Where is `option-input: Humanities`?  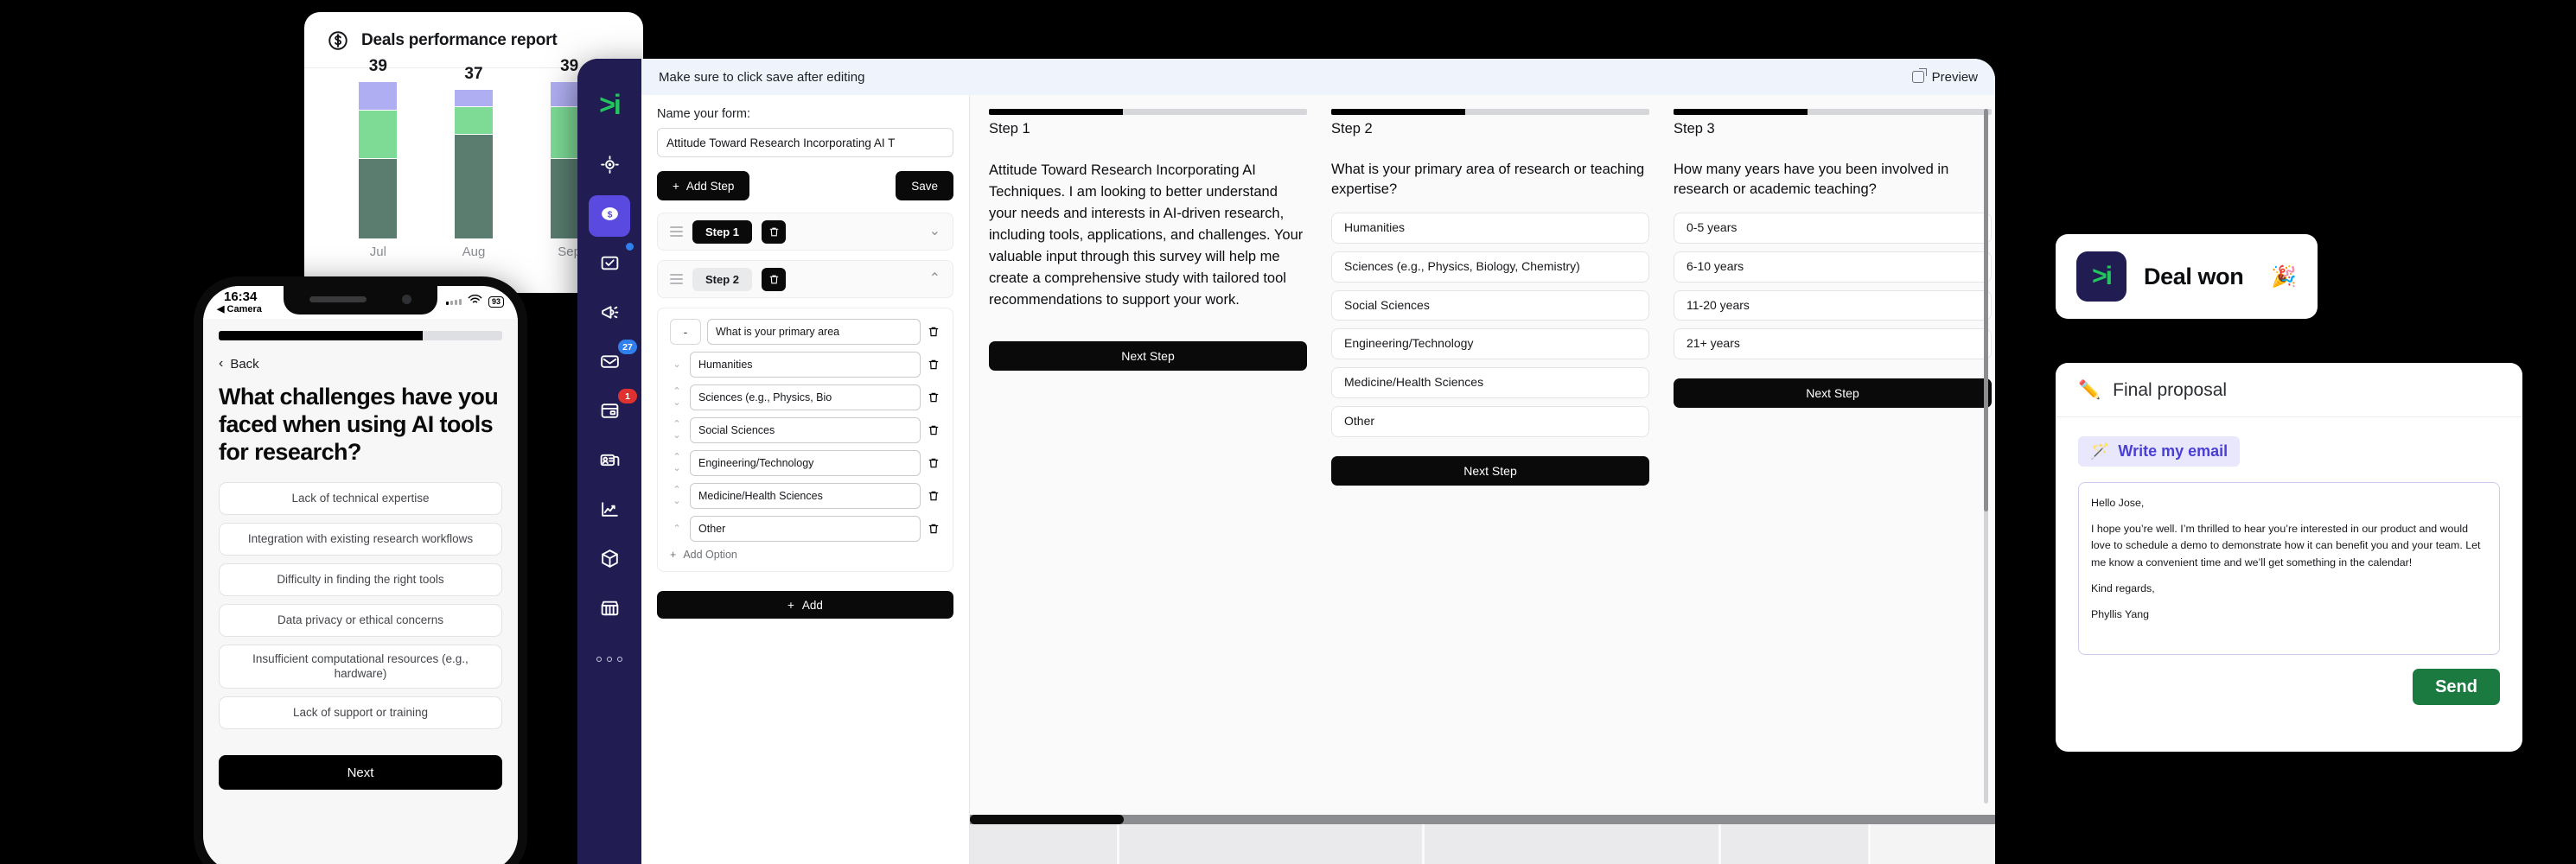
option-input: Humanities is located at coordinates (805, 365).